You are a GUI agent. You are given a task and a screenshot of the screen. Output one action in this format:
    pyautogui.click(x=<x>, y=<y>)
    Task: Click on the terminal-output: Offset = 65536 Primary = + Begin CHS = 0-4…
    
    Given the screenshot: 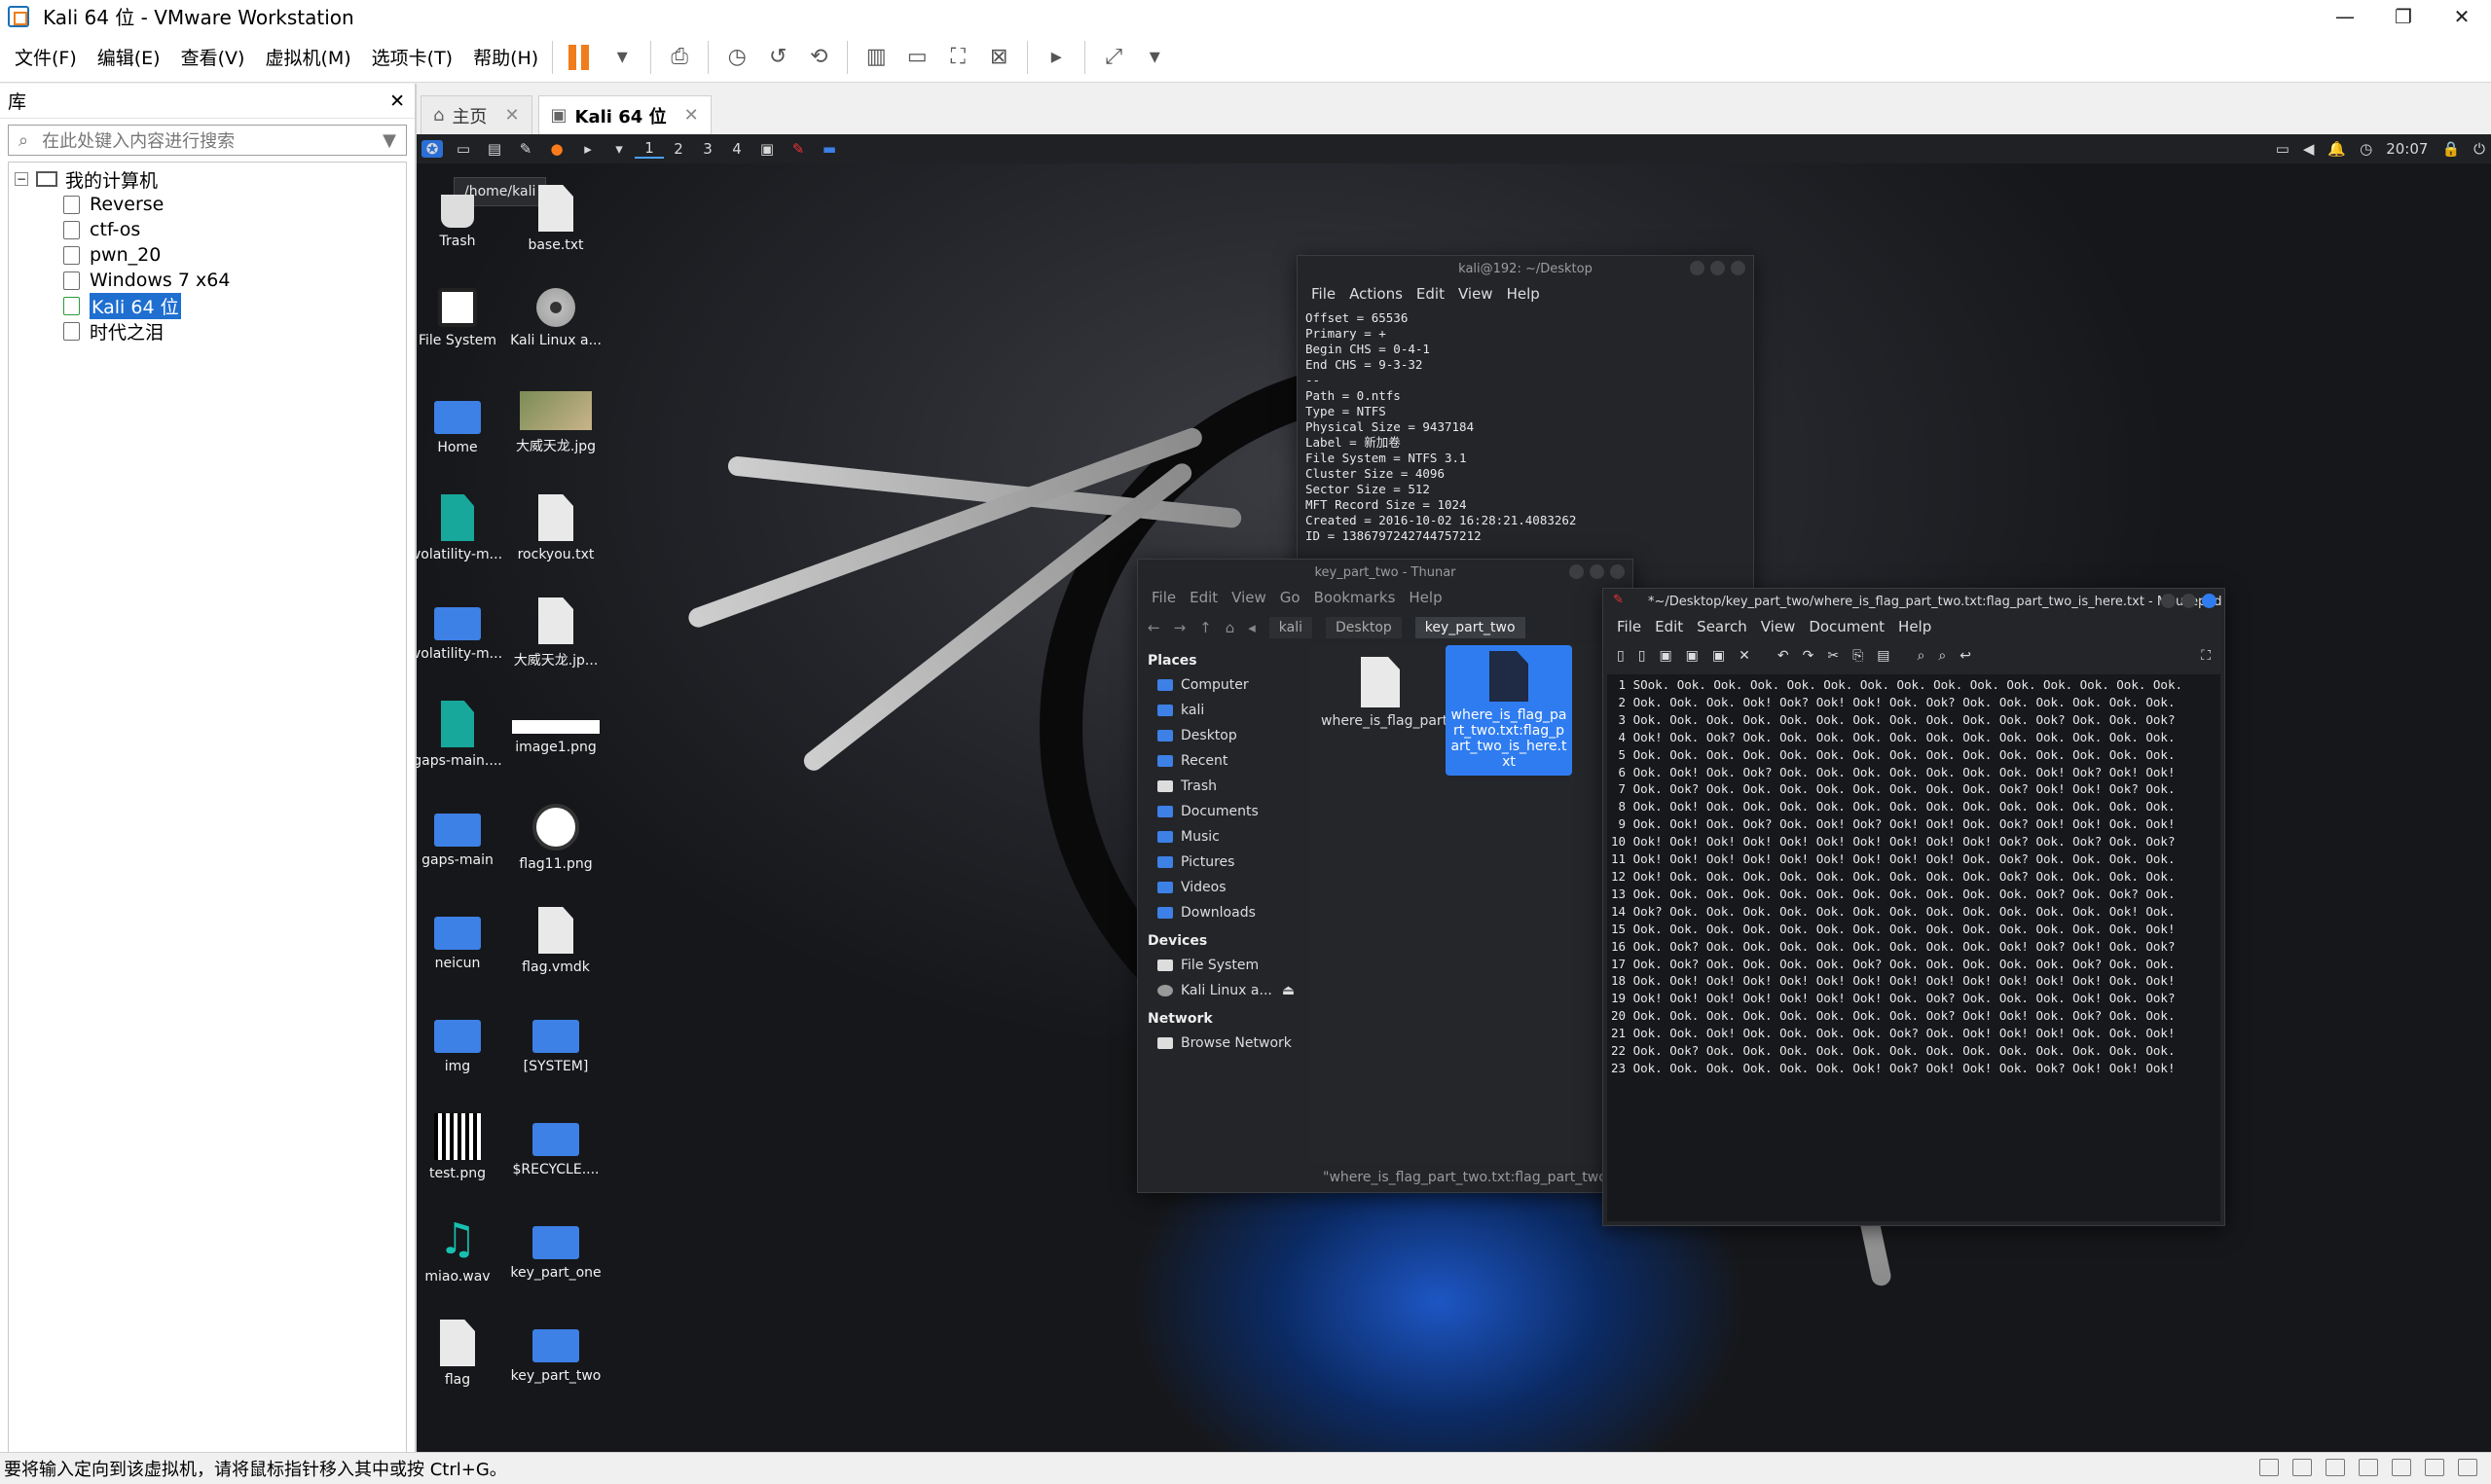 What is the action you would take?
    pyautogui.click(x=1525, y=428)
    